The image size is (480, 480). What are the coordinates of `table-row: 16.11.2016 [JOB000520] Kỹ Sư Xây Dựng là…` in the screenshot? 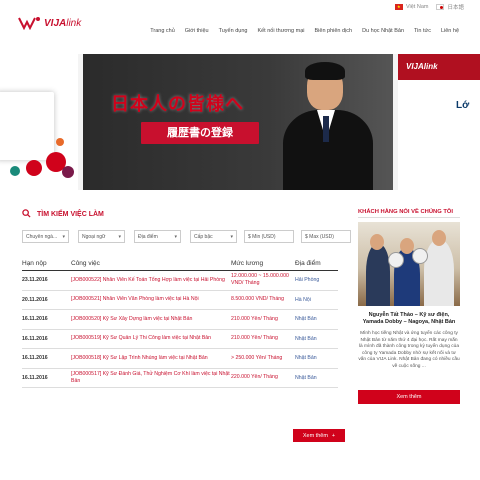 It's located at (180, 320).